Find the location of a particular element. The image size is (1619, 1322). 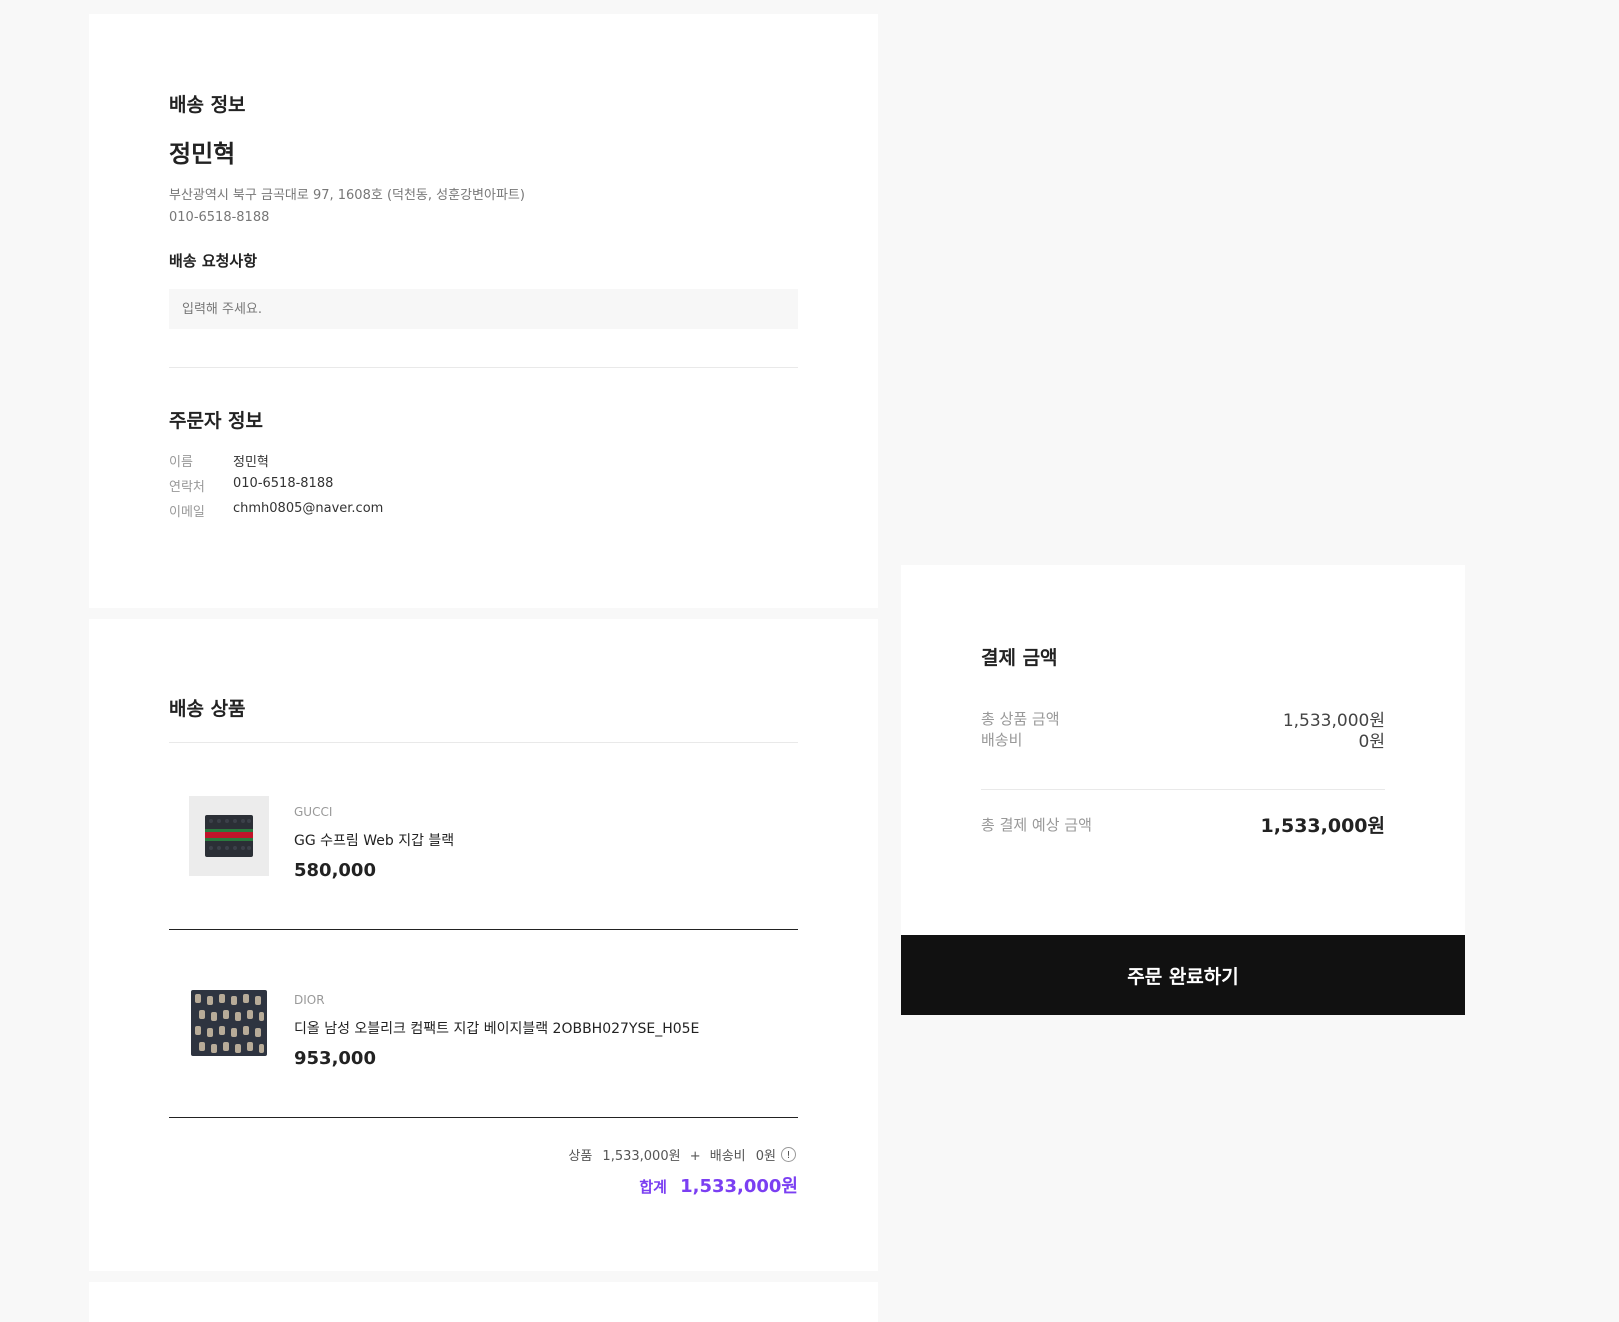

product-brand: DIOR is located at coordinates (309, 1000).